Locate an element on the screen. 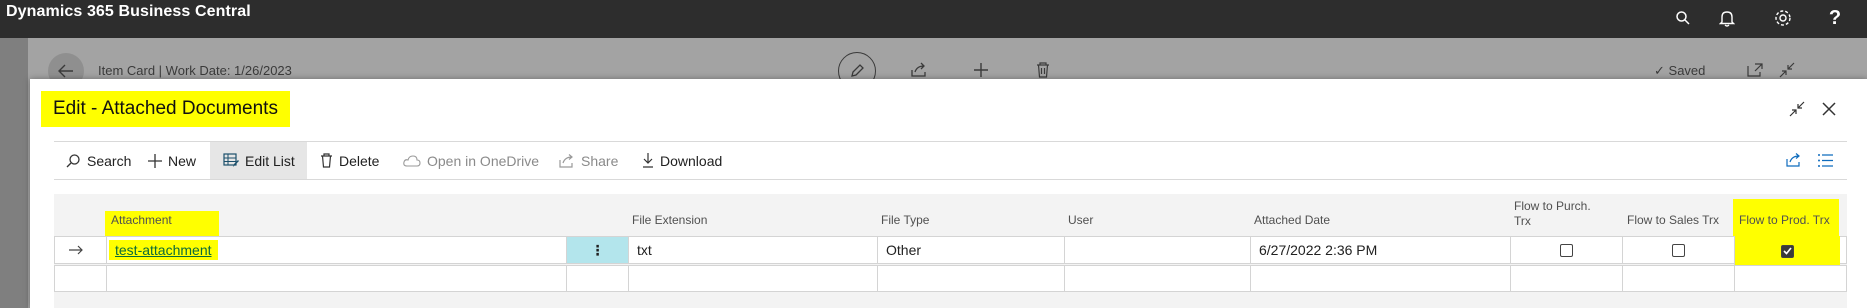  share-label: Share is located at coordinates (600, 160).